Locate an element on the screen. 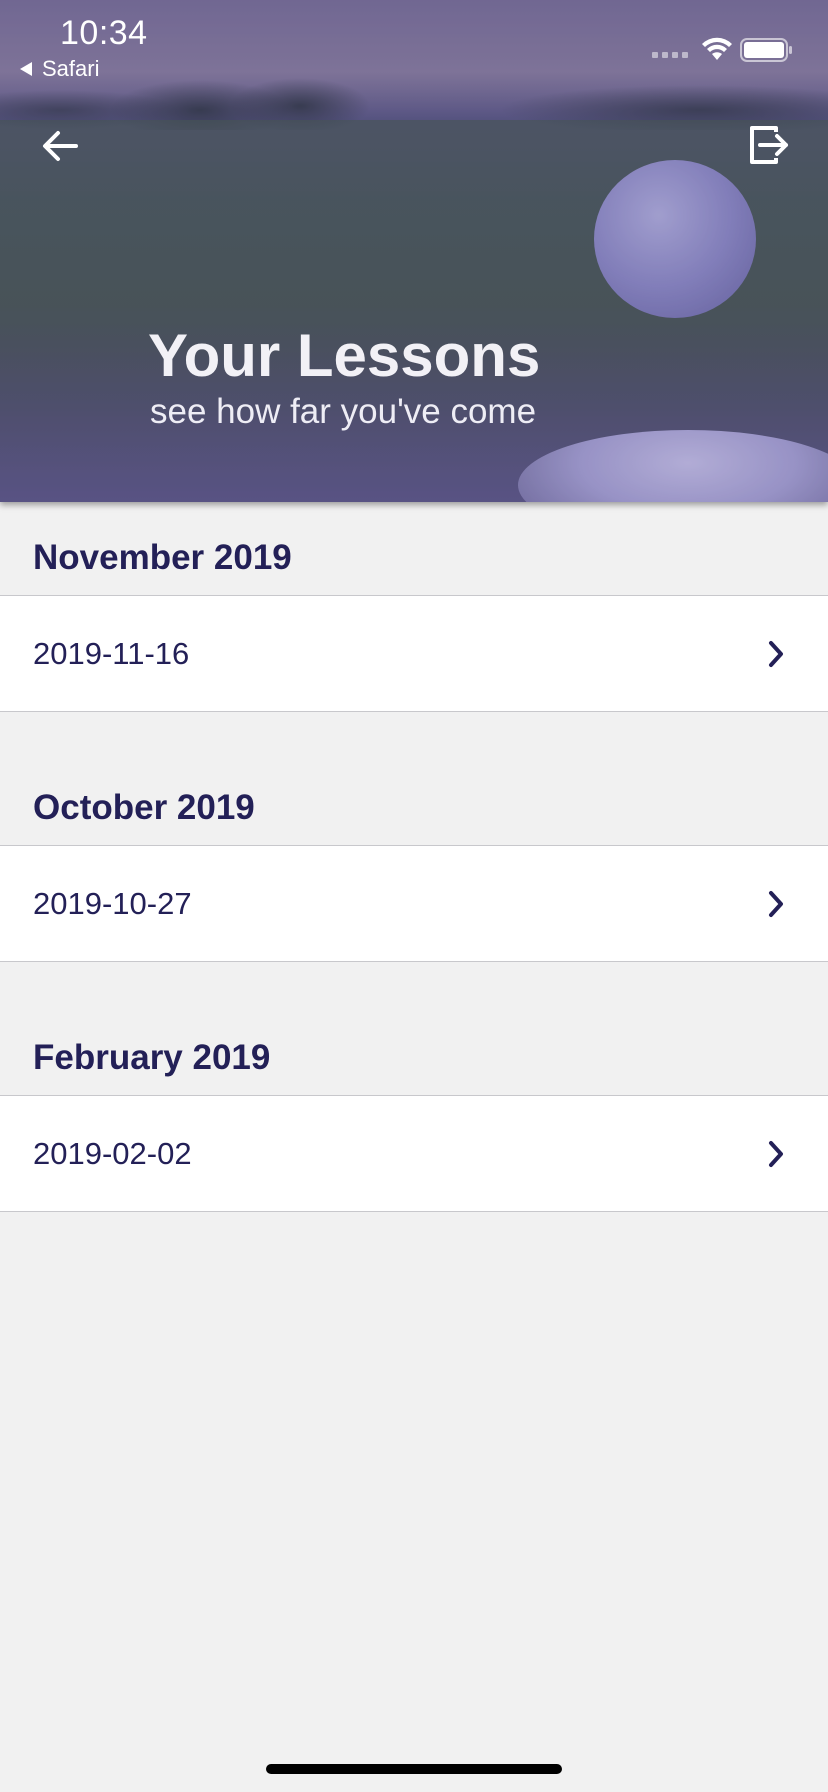 The image size is (828, 1792). battery-icon is located at coordinates (766, 50).